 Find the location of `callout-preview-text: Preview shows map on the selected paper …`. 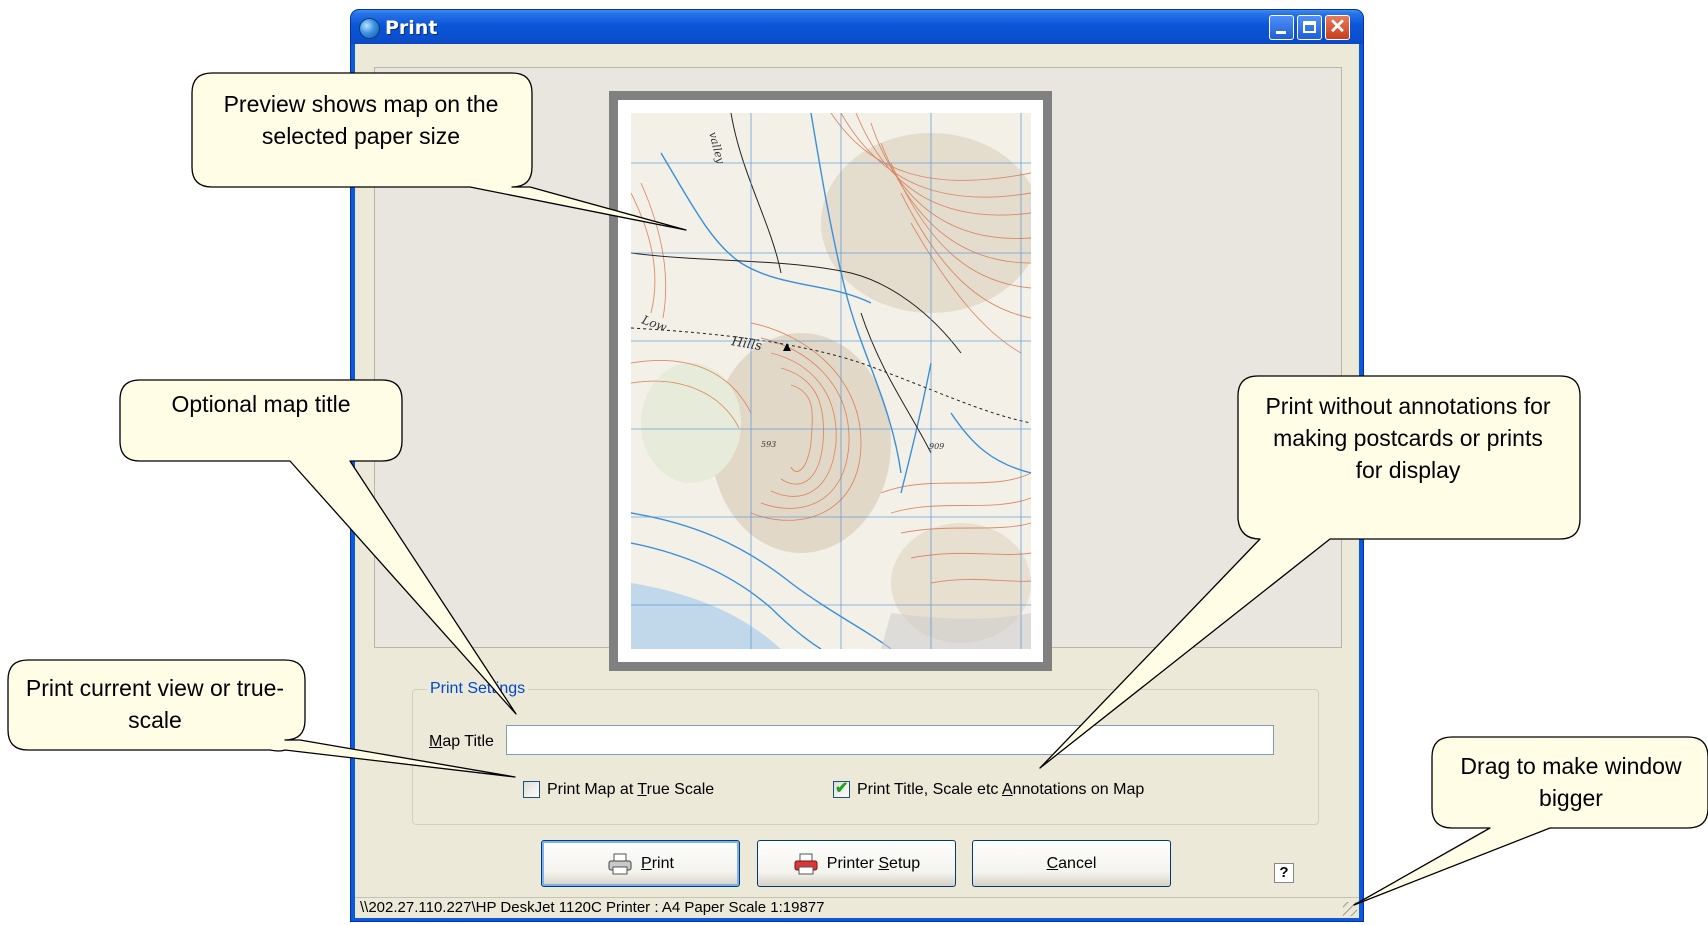

callout-preview-text: Preview shows map on the selected paper … is located at coordinates (361, 120).